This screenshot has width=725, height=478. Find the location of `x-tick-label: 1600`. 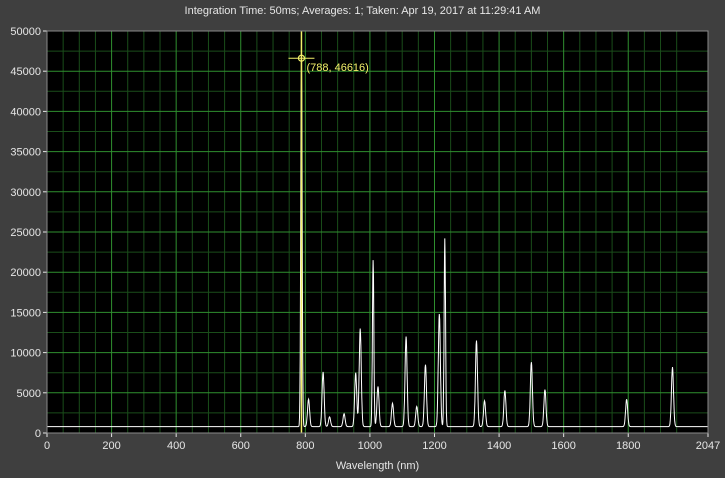

x-tick-label: 1600 is located at coordinates (563, 446).